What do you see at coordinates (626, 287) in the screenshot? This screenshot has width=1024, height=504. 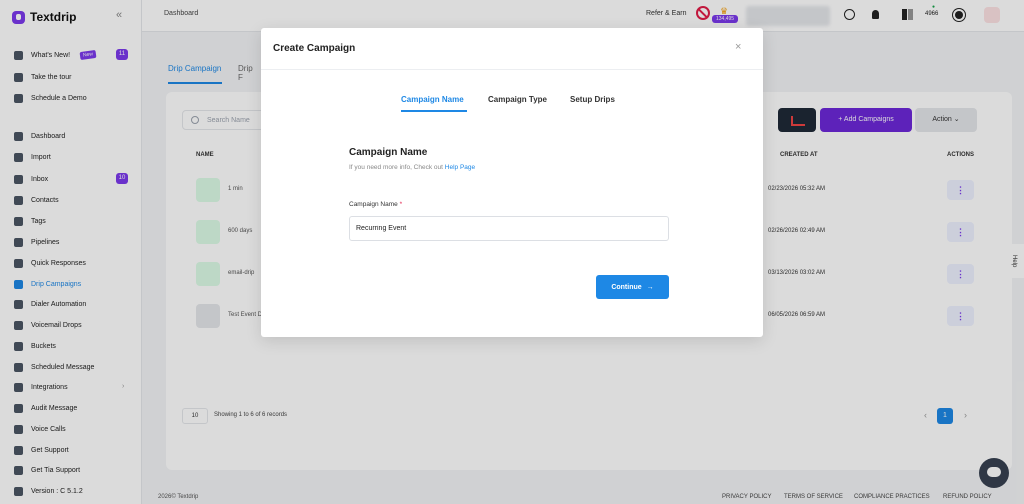 I see `continue-label: Continue` at bounding box center [626, 287].